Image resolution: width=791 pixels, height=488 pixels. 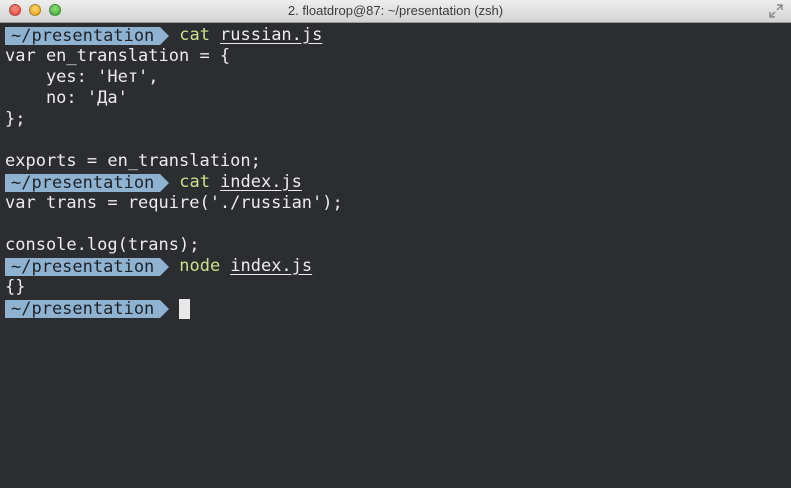 What do you see at coordinates (15, 119) in the screenshot?
I see `output-line: };` at bounding box center [15, 119].